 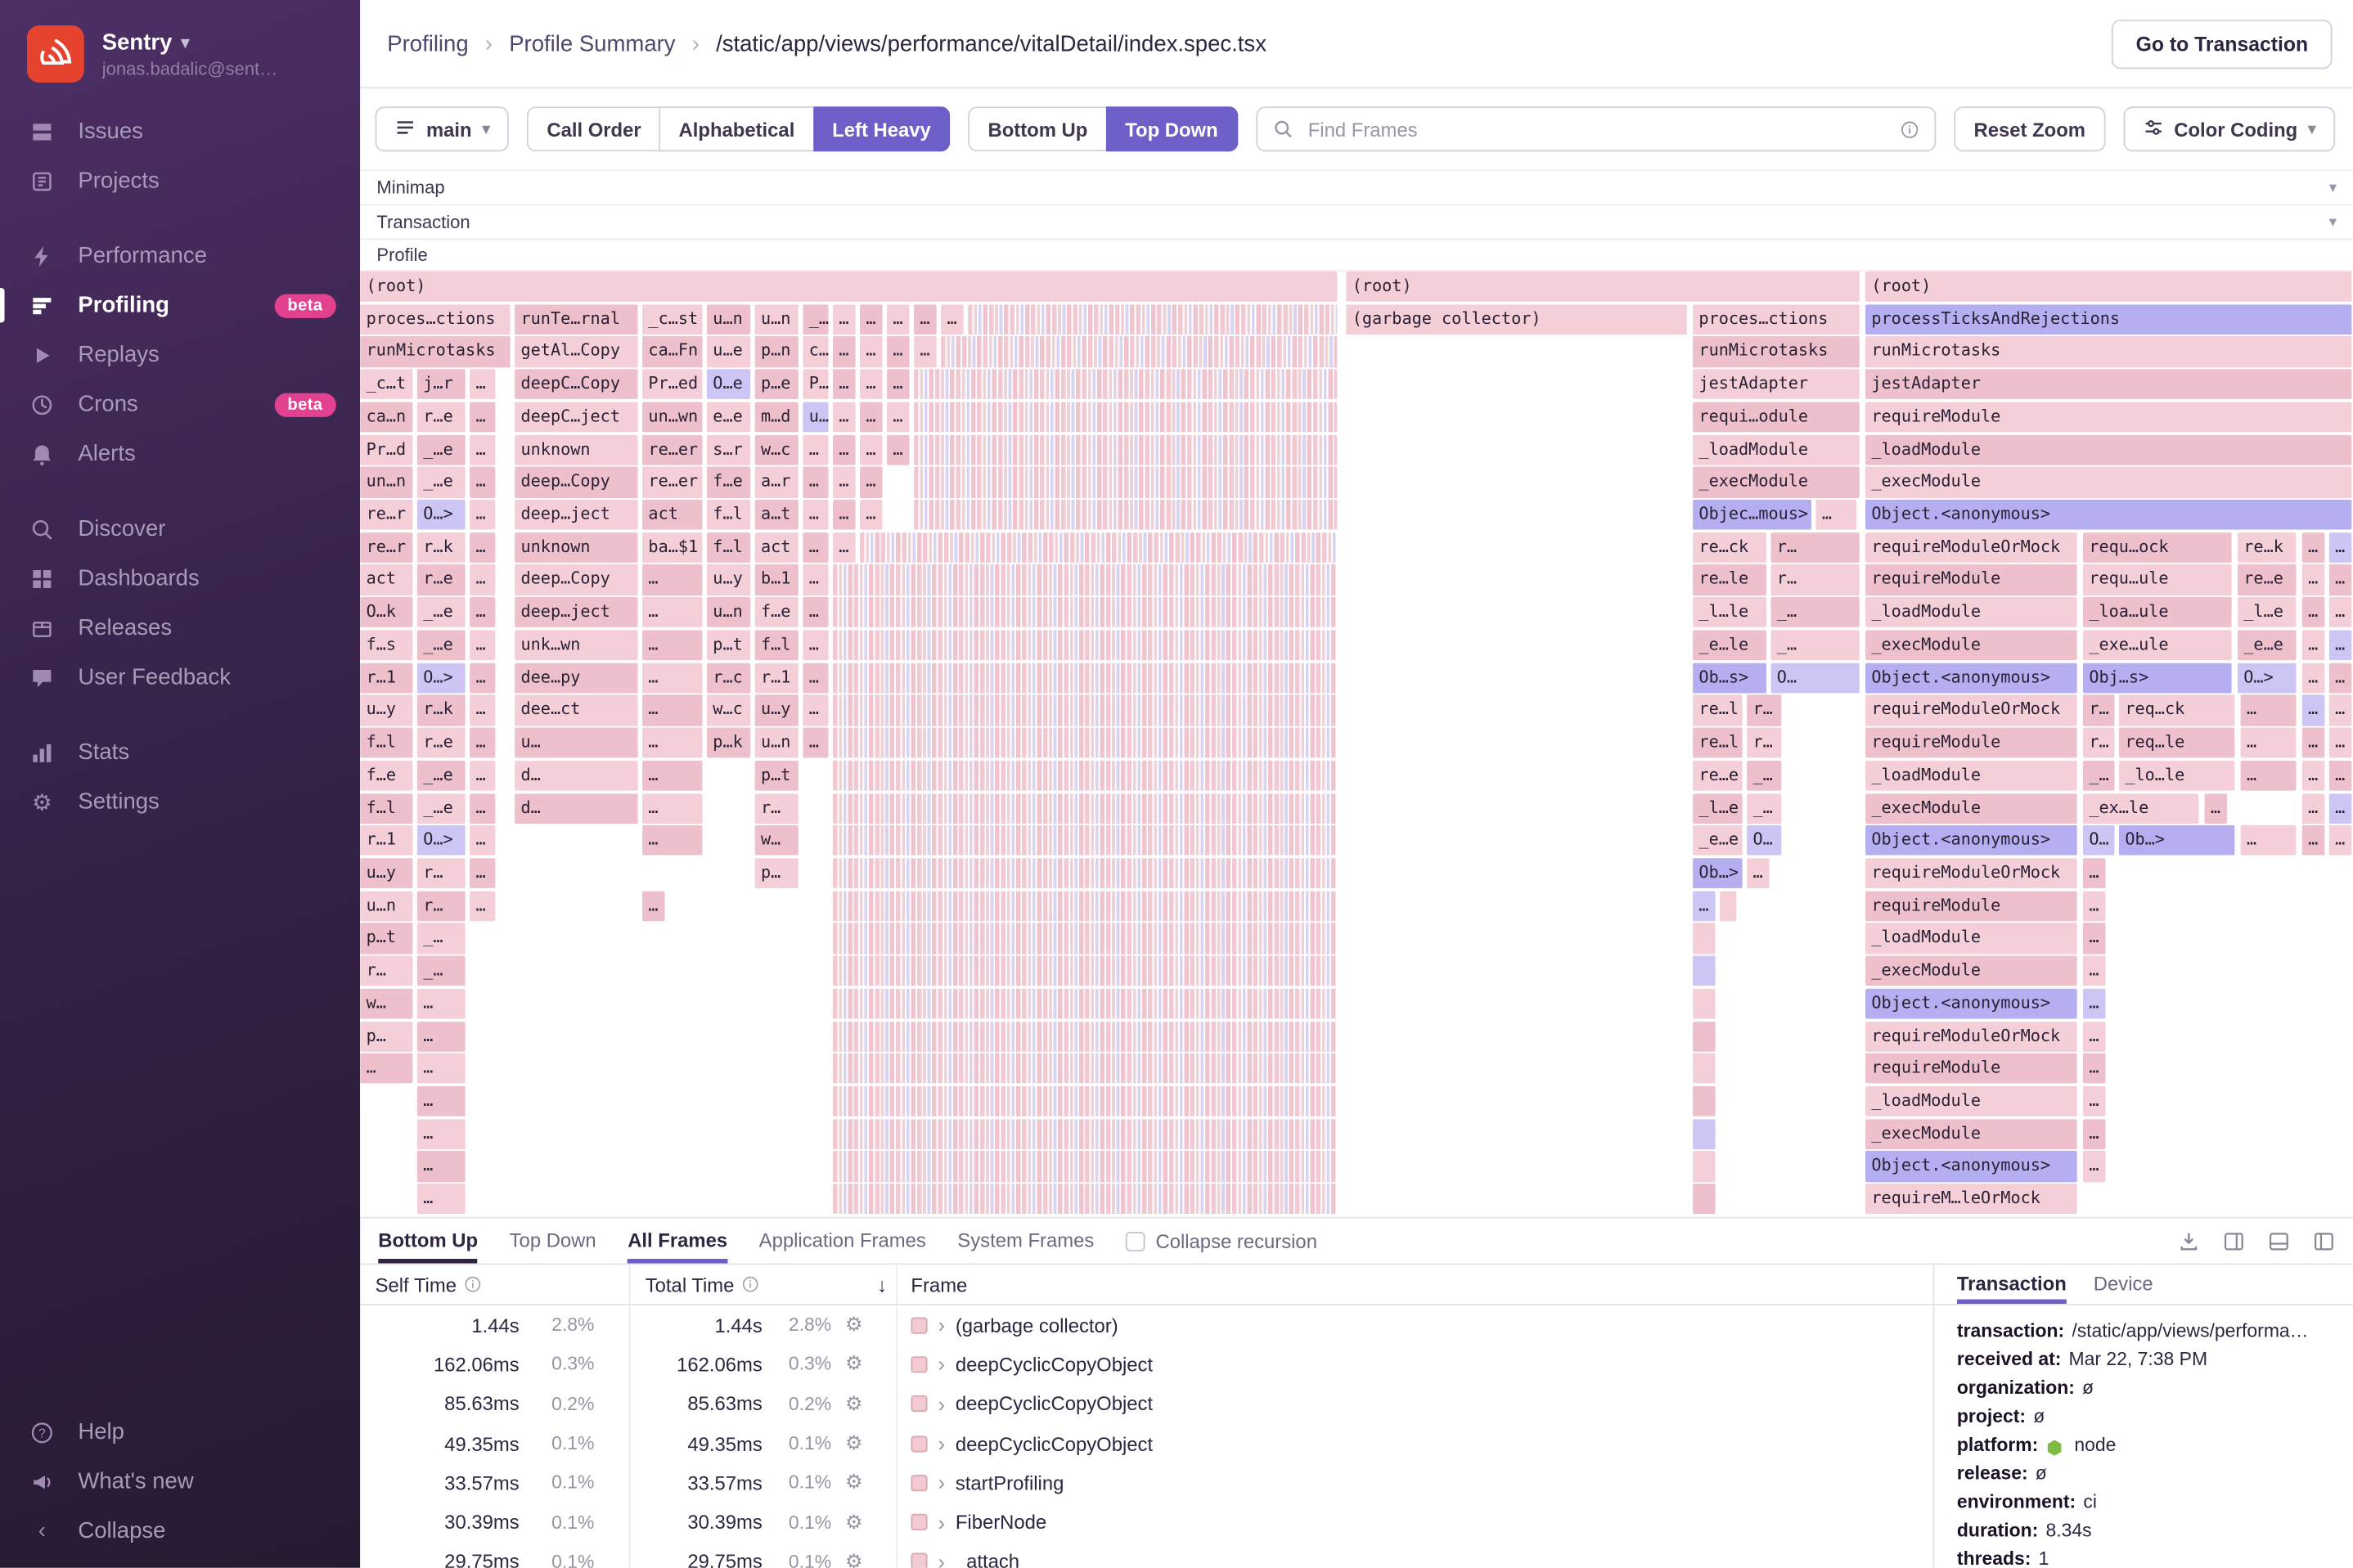 What do you see at coordinates (386, 612) in the screenshot?
I see `flame-frame: O…k` at bounding box center [386, 612].